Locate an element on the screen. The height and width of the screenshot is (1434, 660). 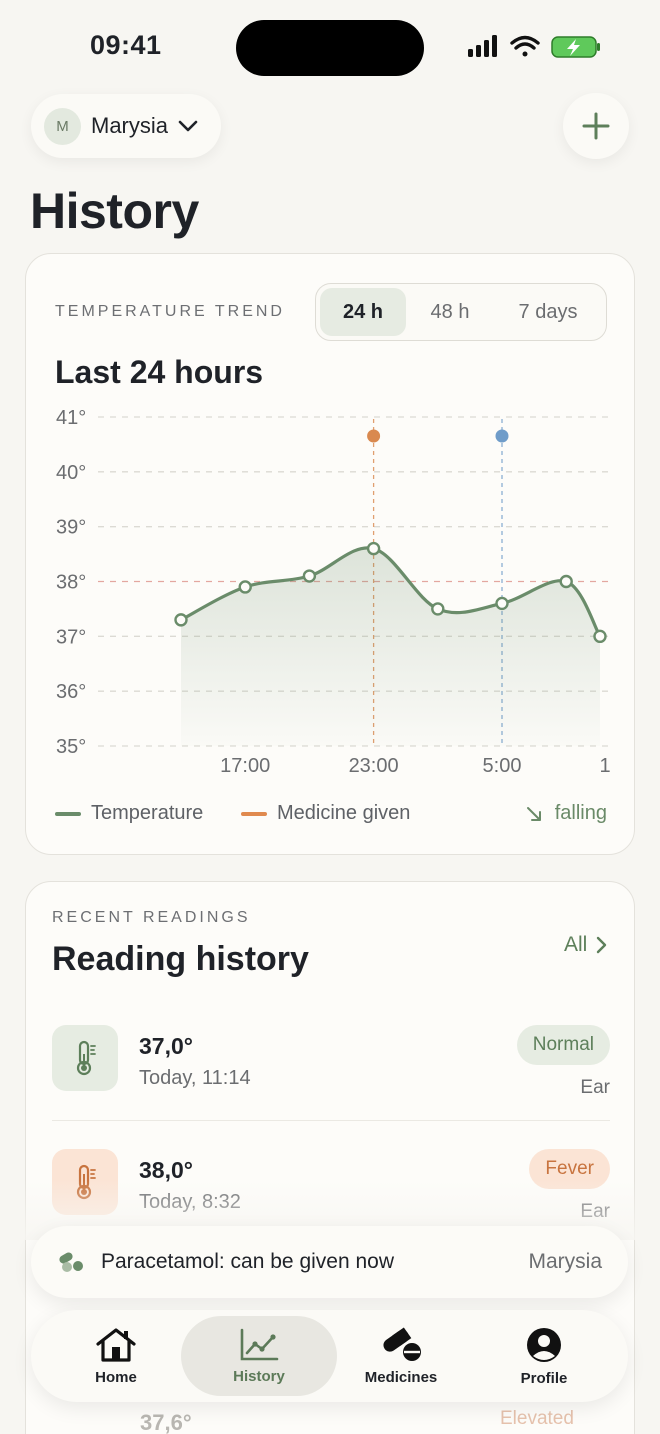
tab-home: Home is located at coordinates (116, 1356).